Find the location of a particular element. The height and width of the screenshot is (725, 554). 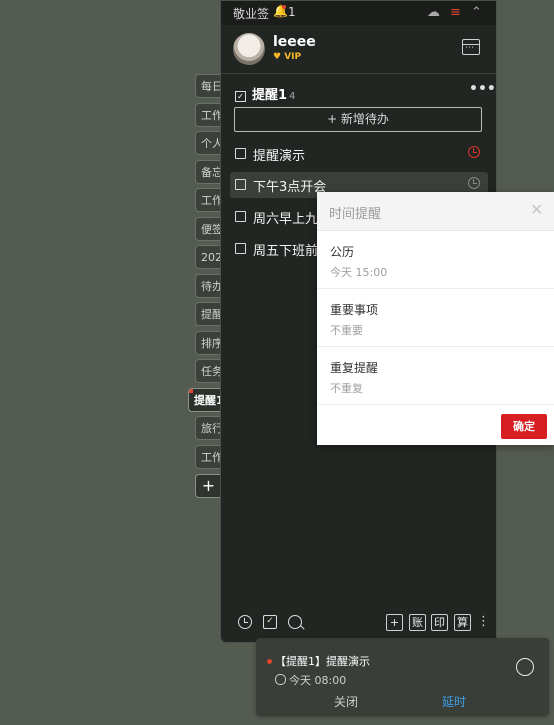

calculator-button: 算 is located at coordinates (462, 622).